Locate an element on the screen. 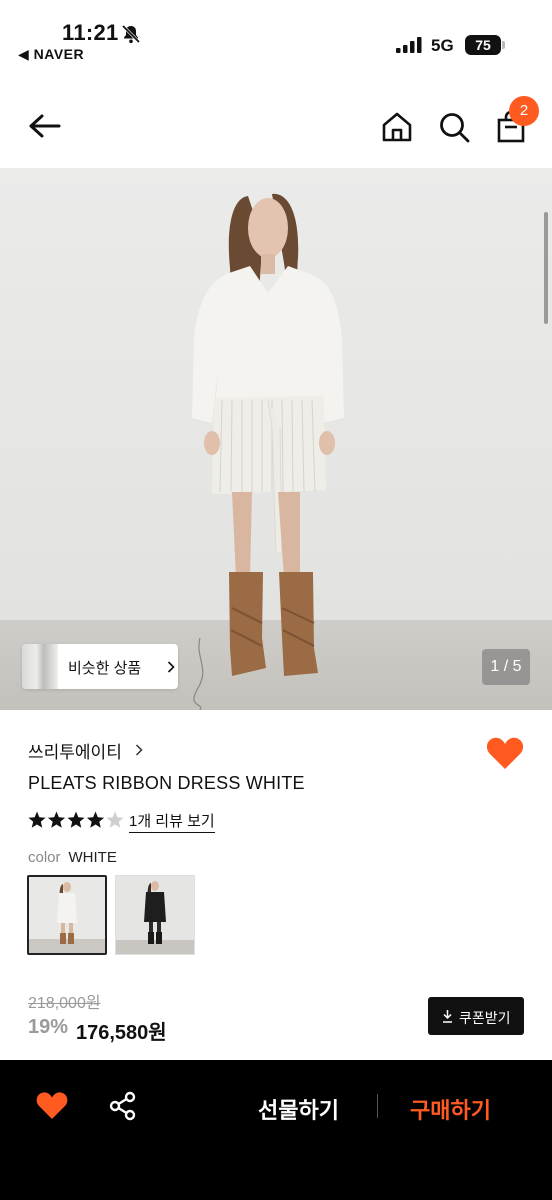 Image resolution: width=552 pixels, height=1200 pixels. network-type: 5G is located at coordinates (442, 45).